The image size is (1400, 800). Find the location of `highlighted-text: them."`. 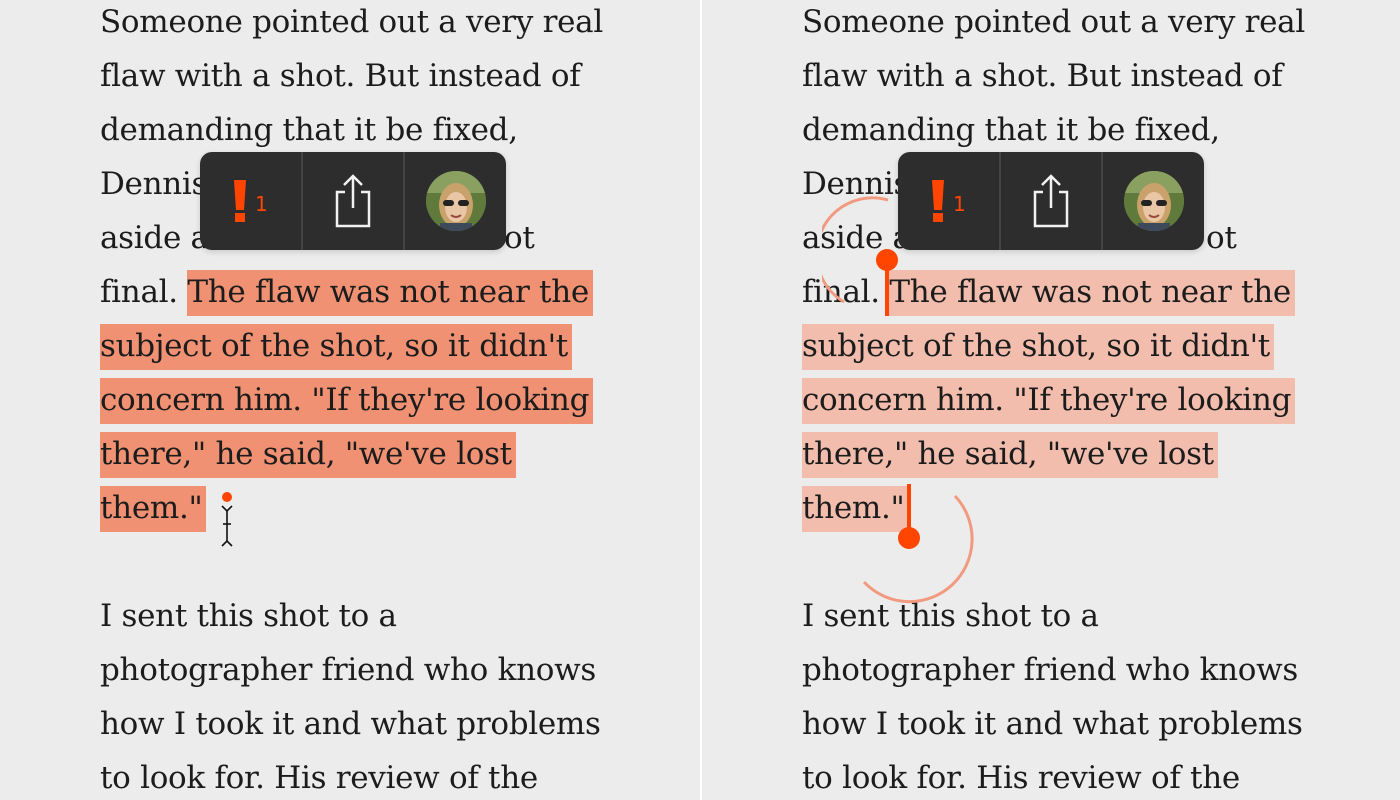

highlighted-text: them." is located at coordinates (153, 509).